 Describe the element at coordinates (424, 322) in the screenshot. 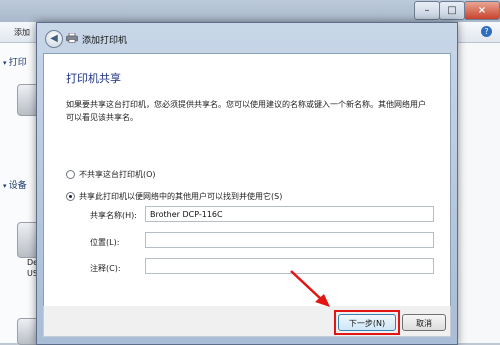

I see `cancel-button: 取消` at that location.